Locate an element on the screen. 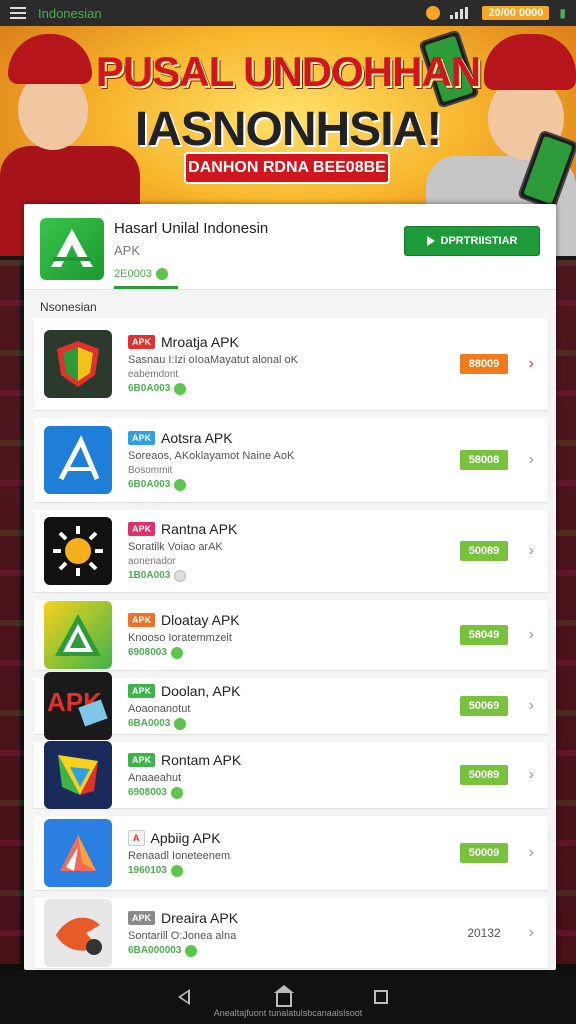 This screenshot has width=576, height=1024. app-name: Rantna APK is located at coordinates (199, 528).